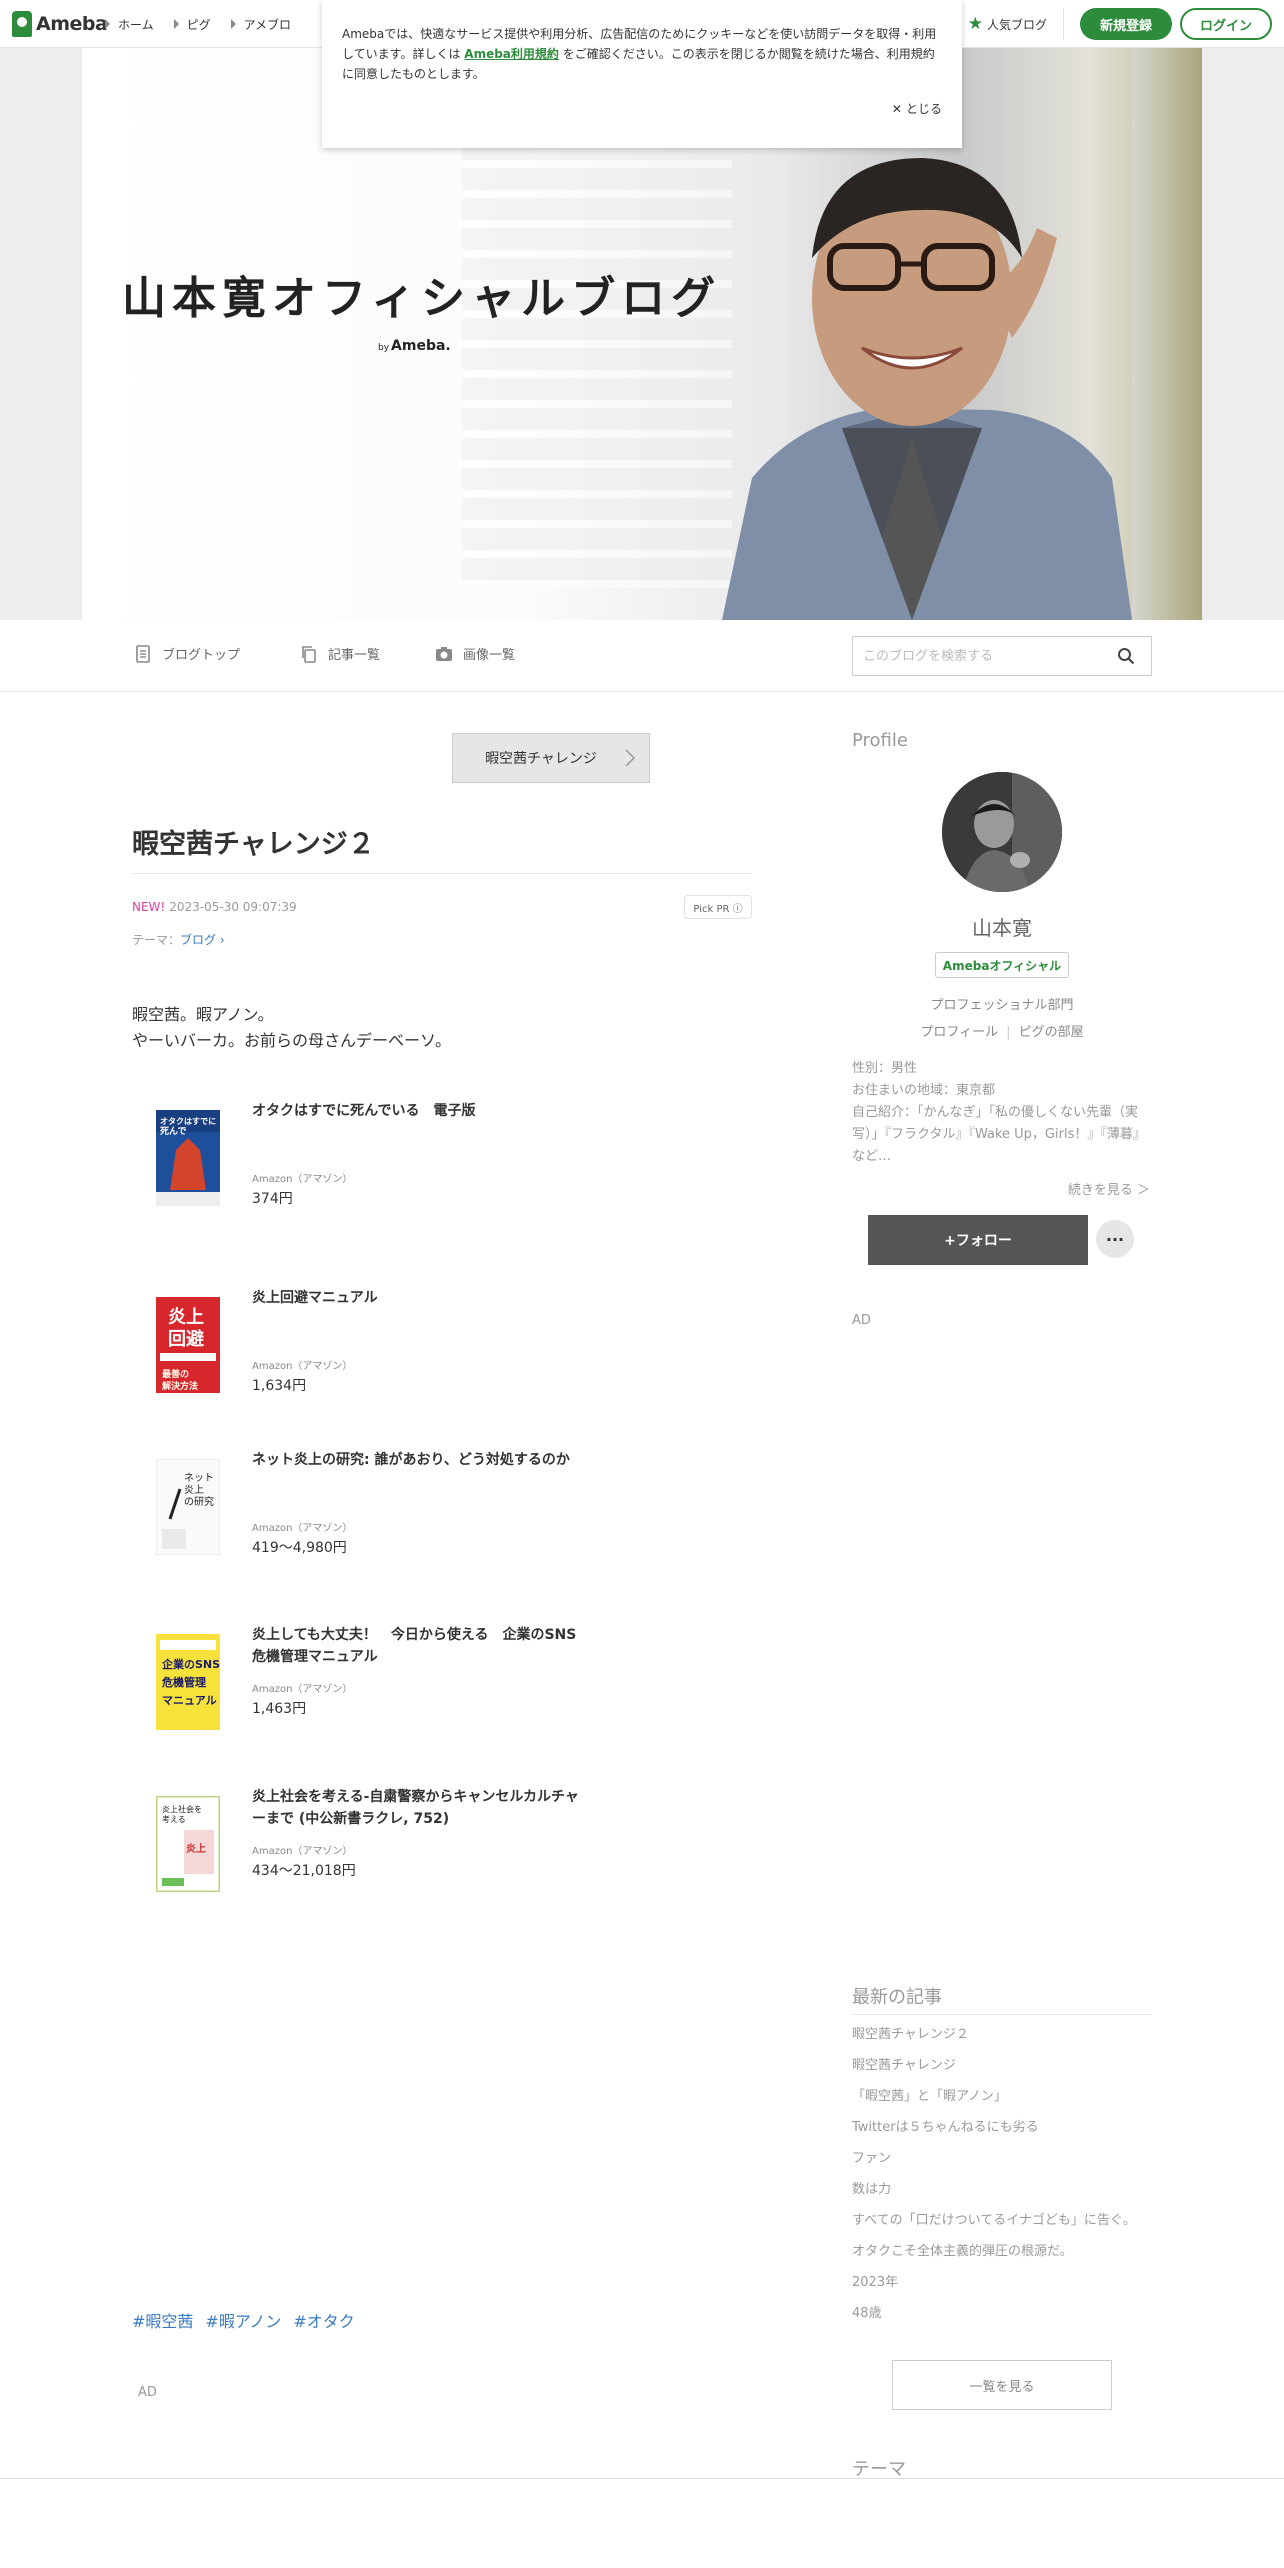  I want to click on svg-text: マニュアル, so click(189, 1700).